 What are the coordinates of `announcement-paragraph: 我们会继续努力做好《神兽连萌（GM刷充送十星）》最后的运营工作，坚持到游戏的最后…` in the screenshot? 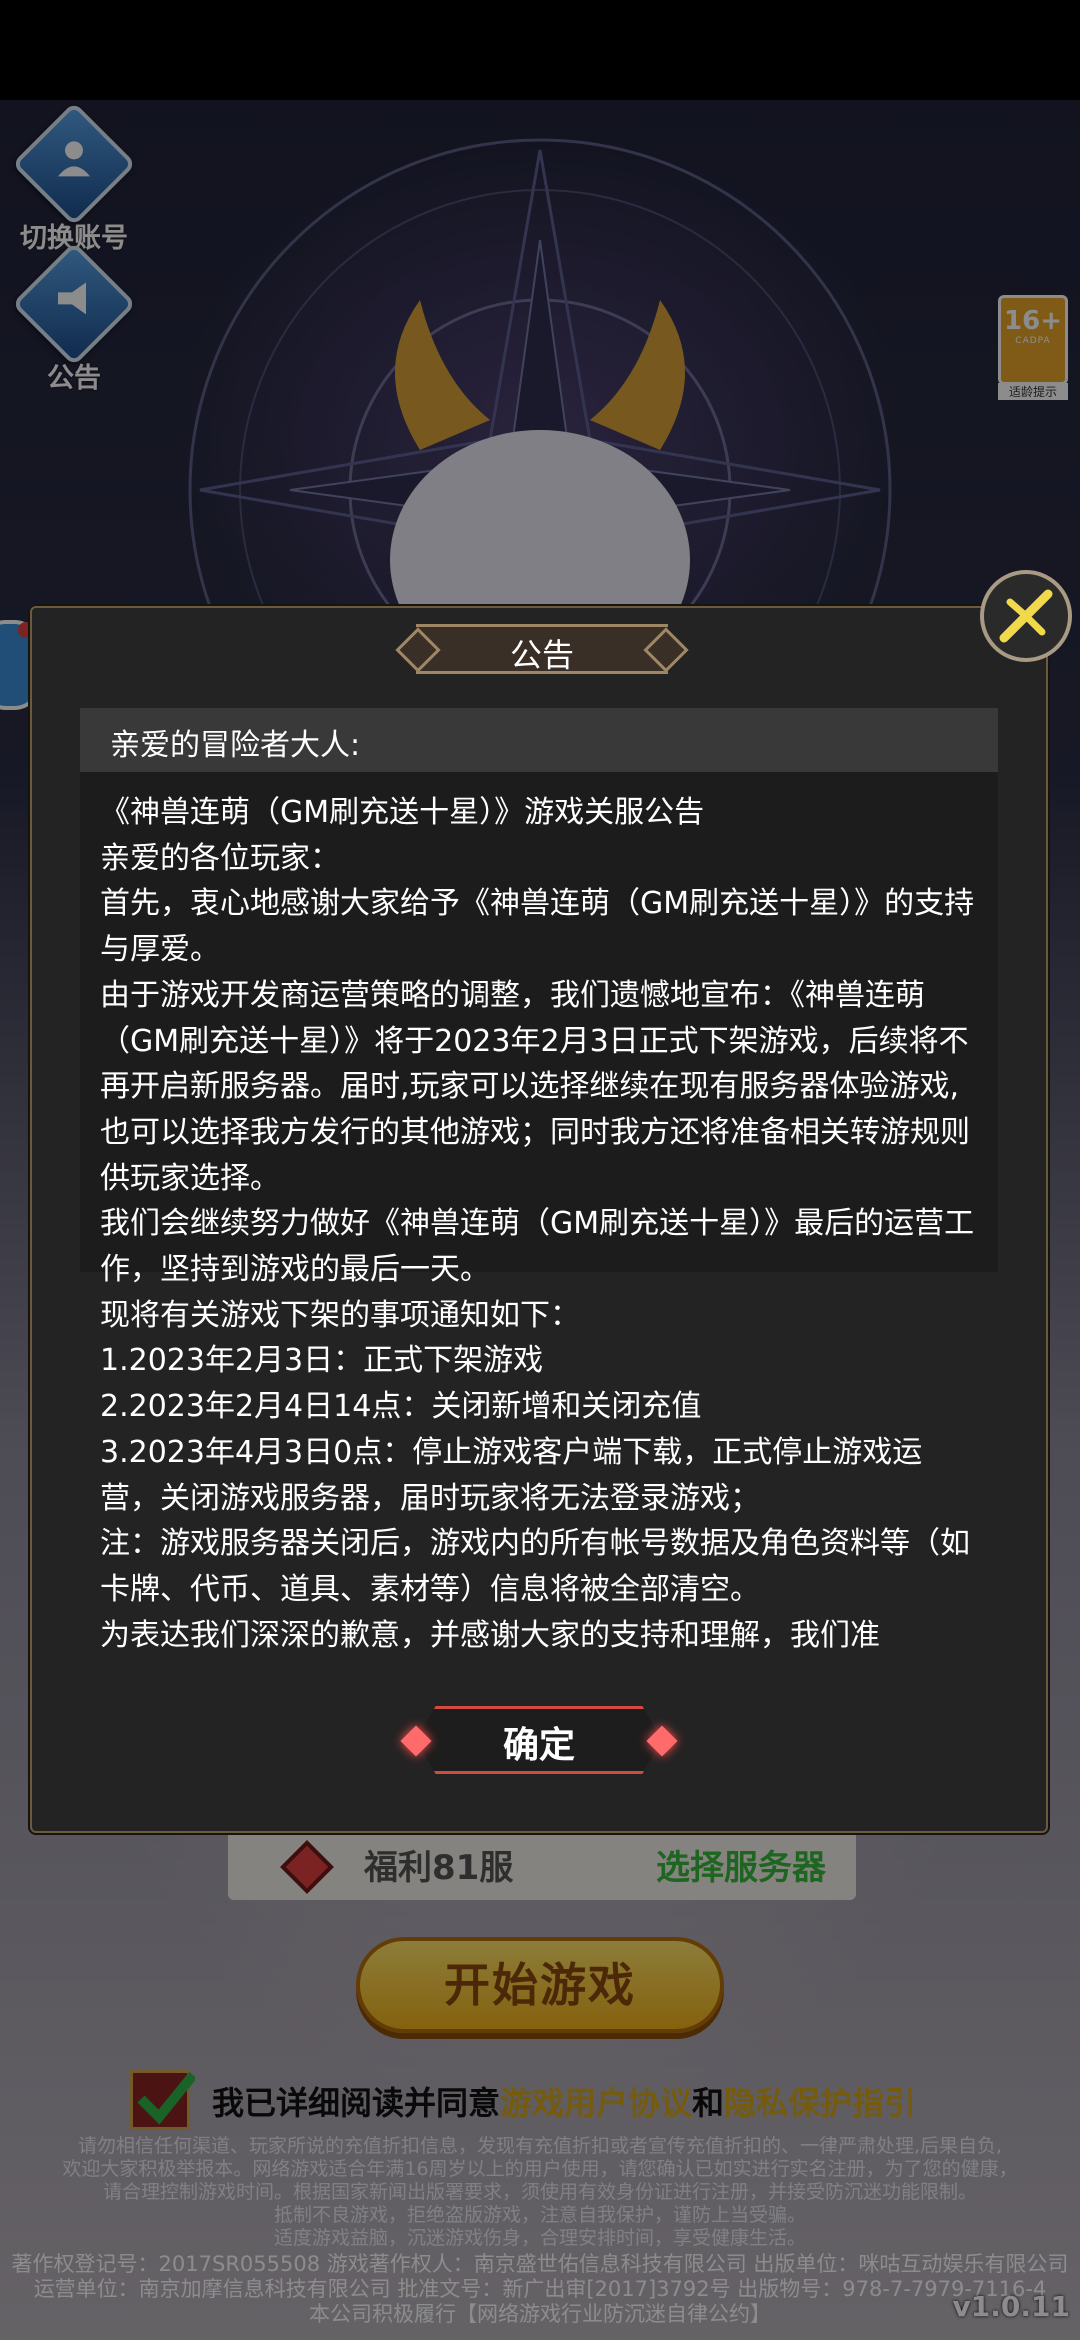 It's located at (537, 1247).